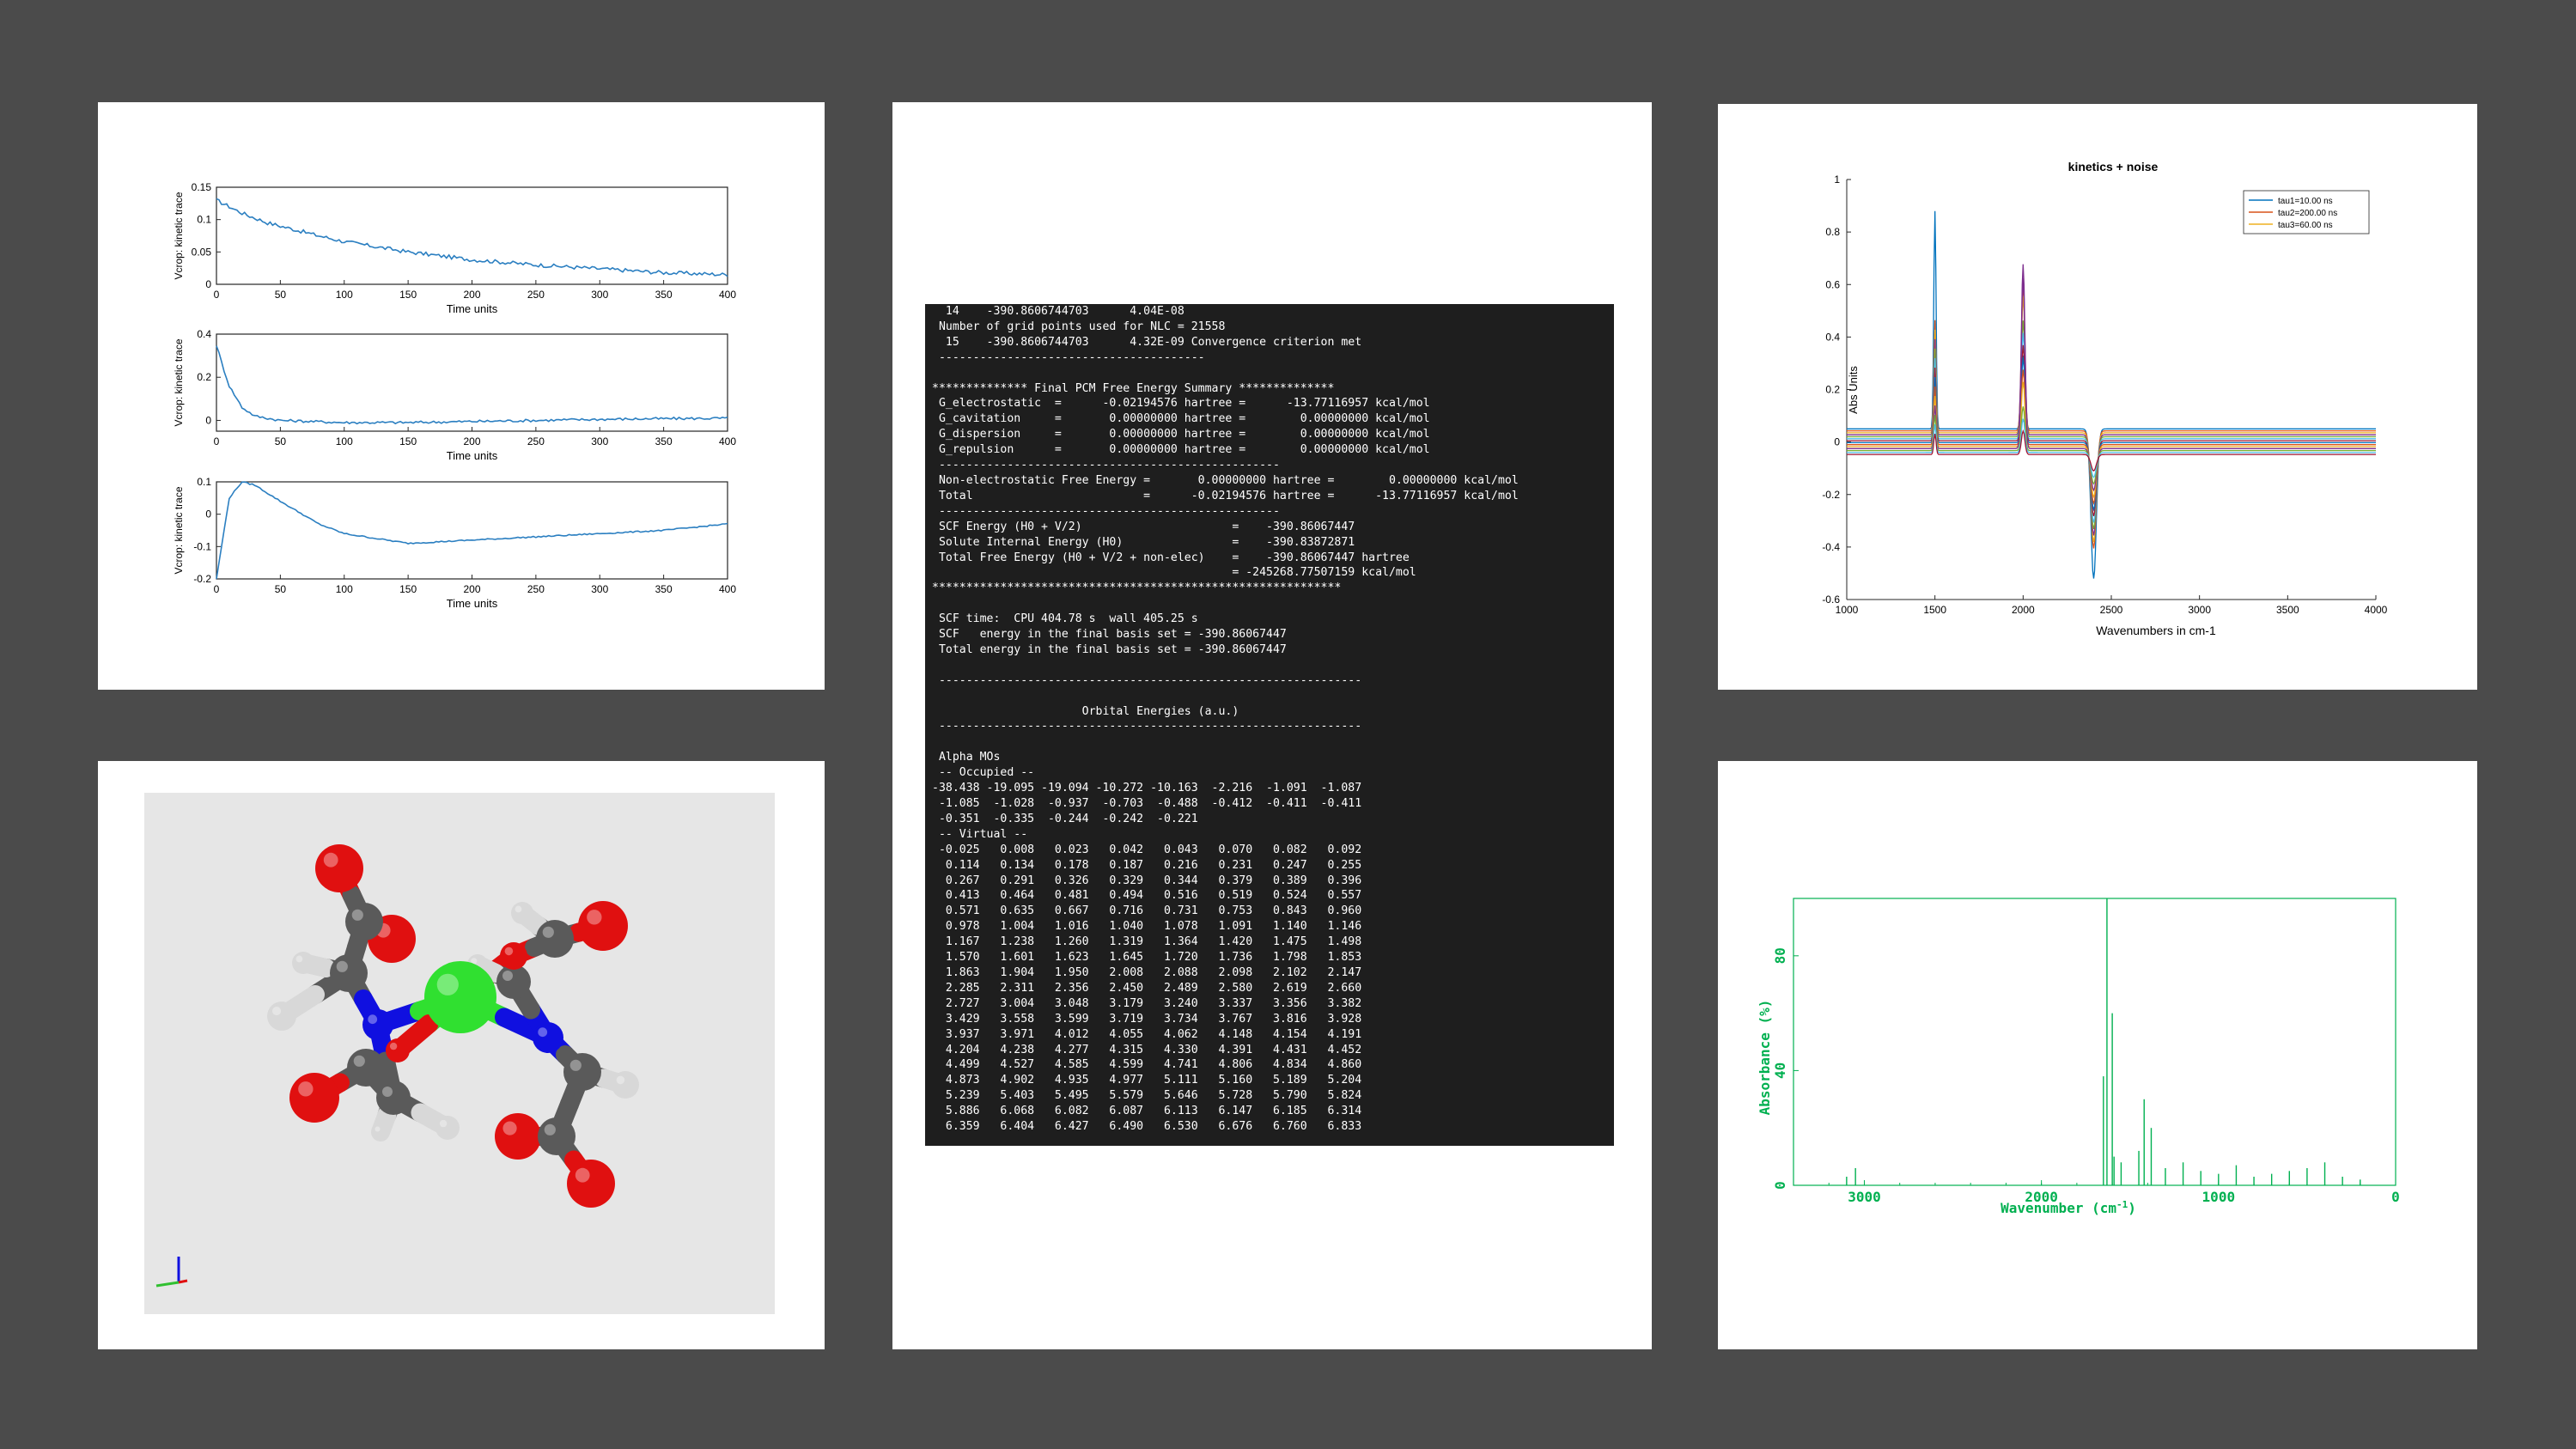 The height and width of the screenshot is (1449, 2576). What do you see at coordinates (2287, 610) in the screenshot?
I see `x-tick-label: 3500` at bounding box center [2287, 610].